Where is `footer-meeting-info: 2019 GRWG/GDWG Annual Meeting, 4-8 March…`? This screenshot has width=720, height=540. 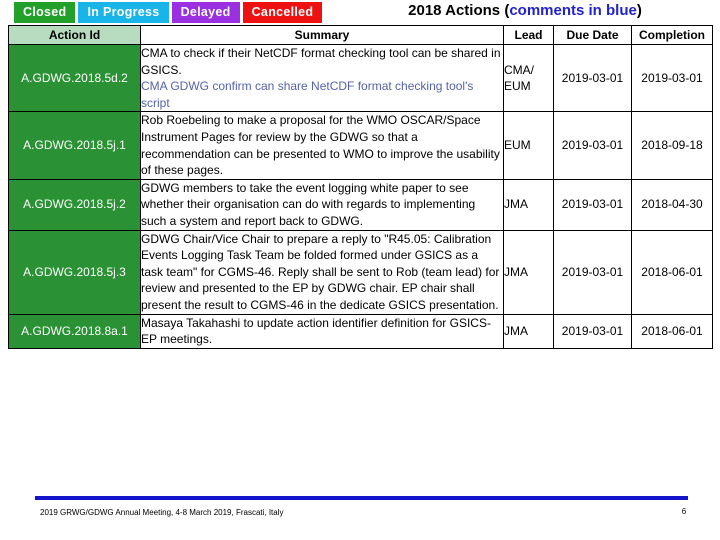 footer-meeting-info: 2019 GRWG/GDWG Annual Meeting, 4-8 March… is located at coordinates (162, 512).